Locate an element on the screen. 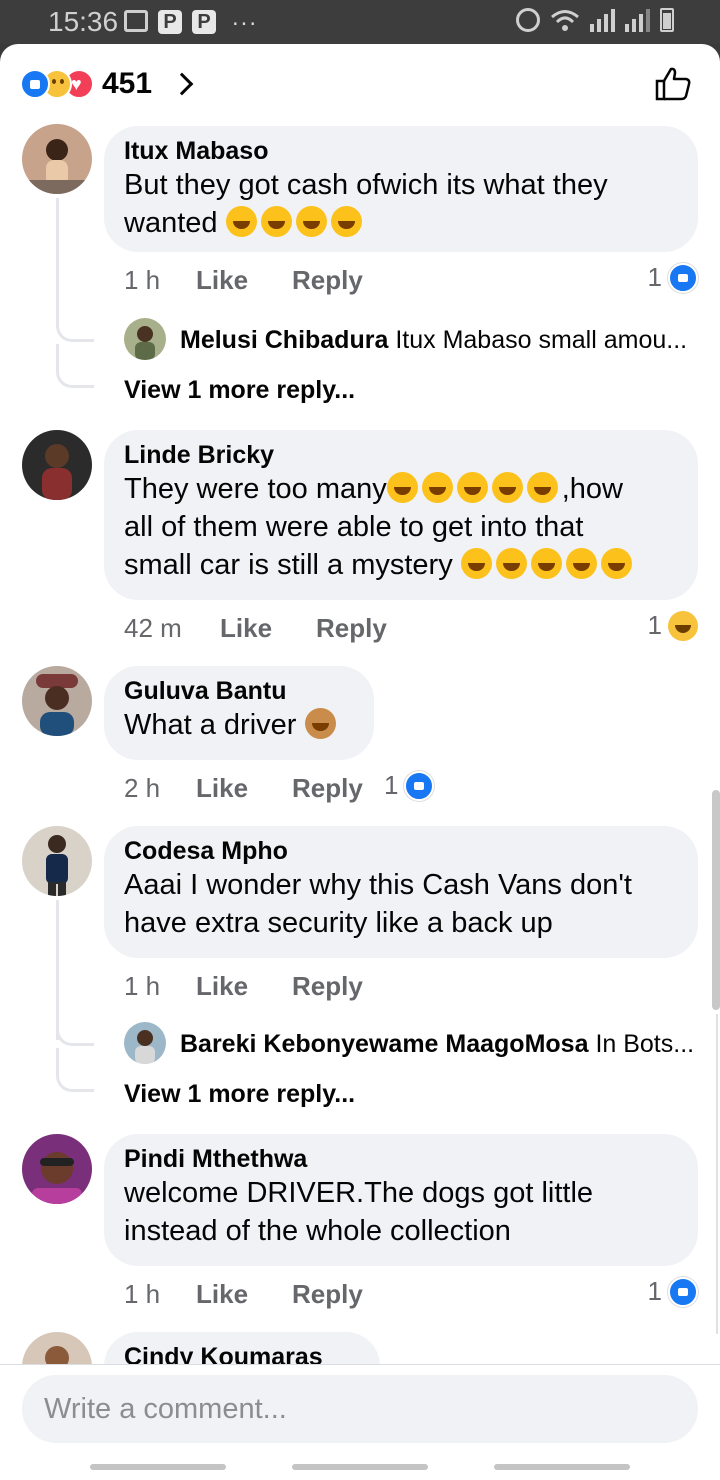 The width and height of the screenshot is (720, 1480). nav-home-button is located at coordinates (360, 1467).